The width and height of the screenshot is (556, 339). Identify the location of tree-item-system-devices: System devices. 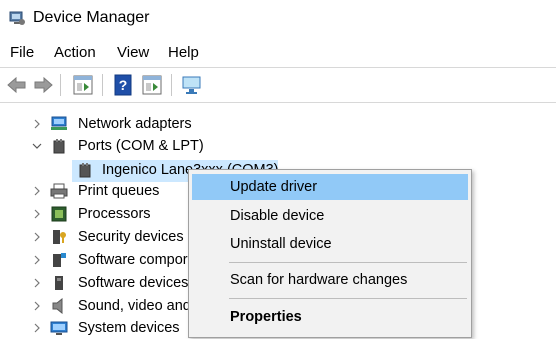
(110, 328).